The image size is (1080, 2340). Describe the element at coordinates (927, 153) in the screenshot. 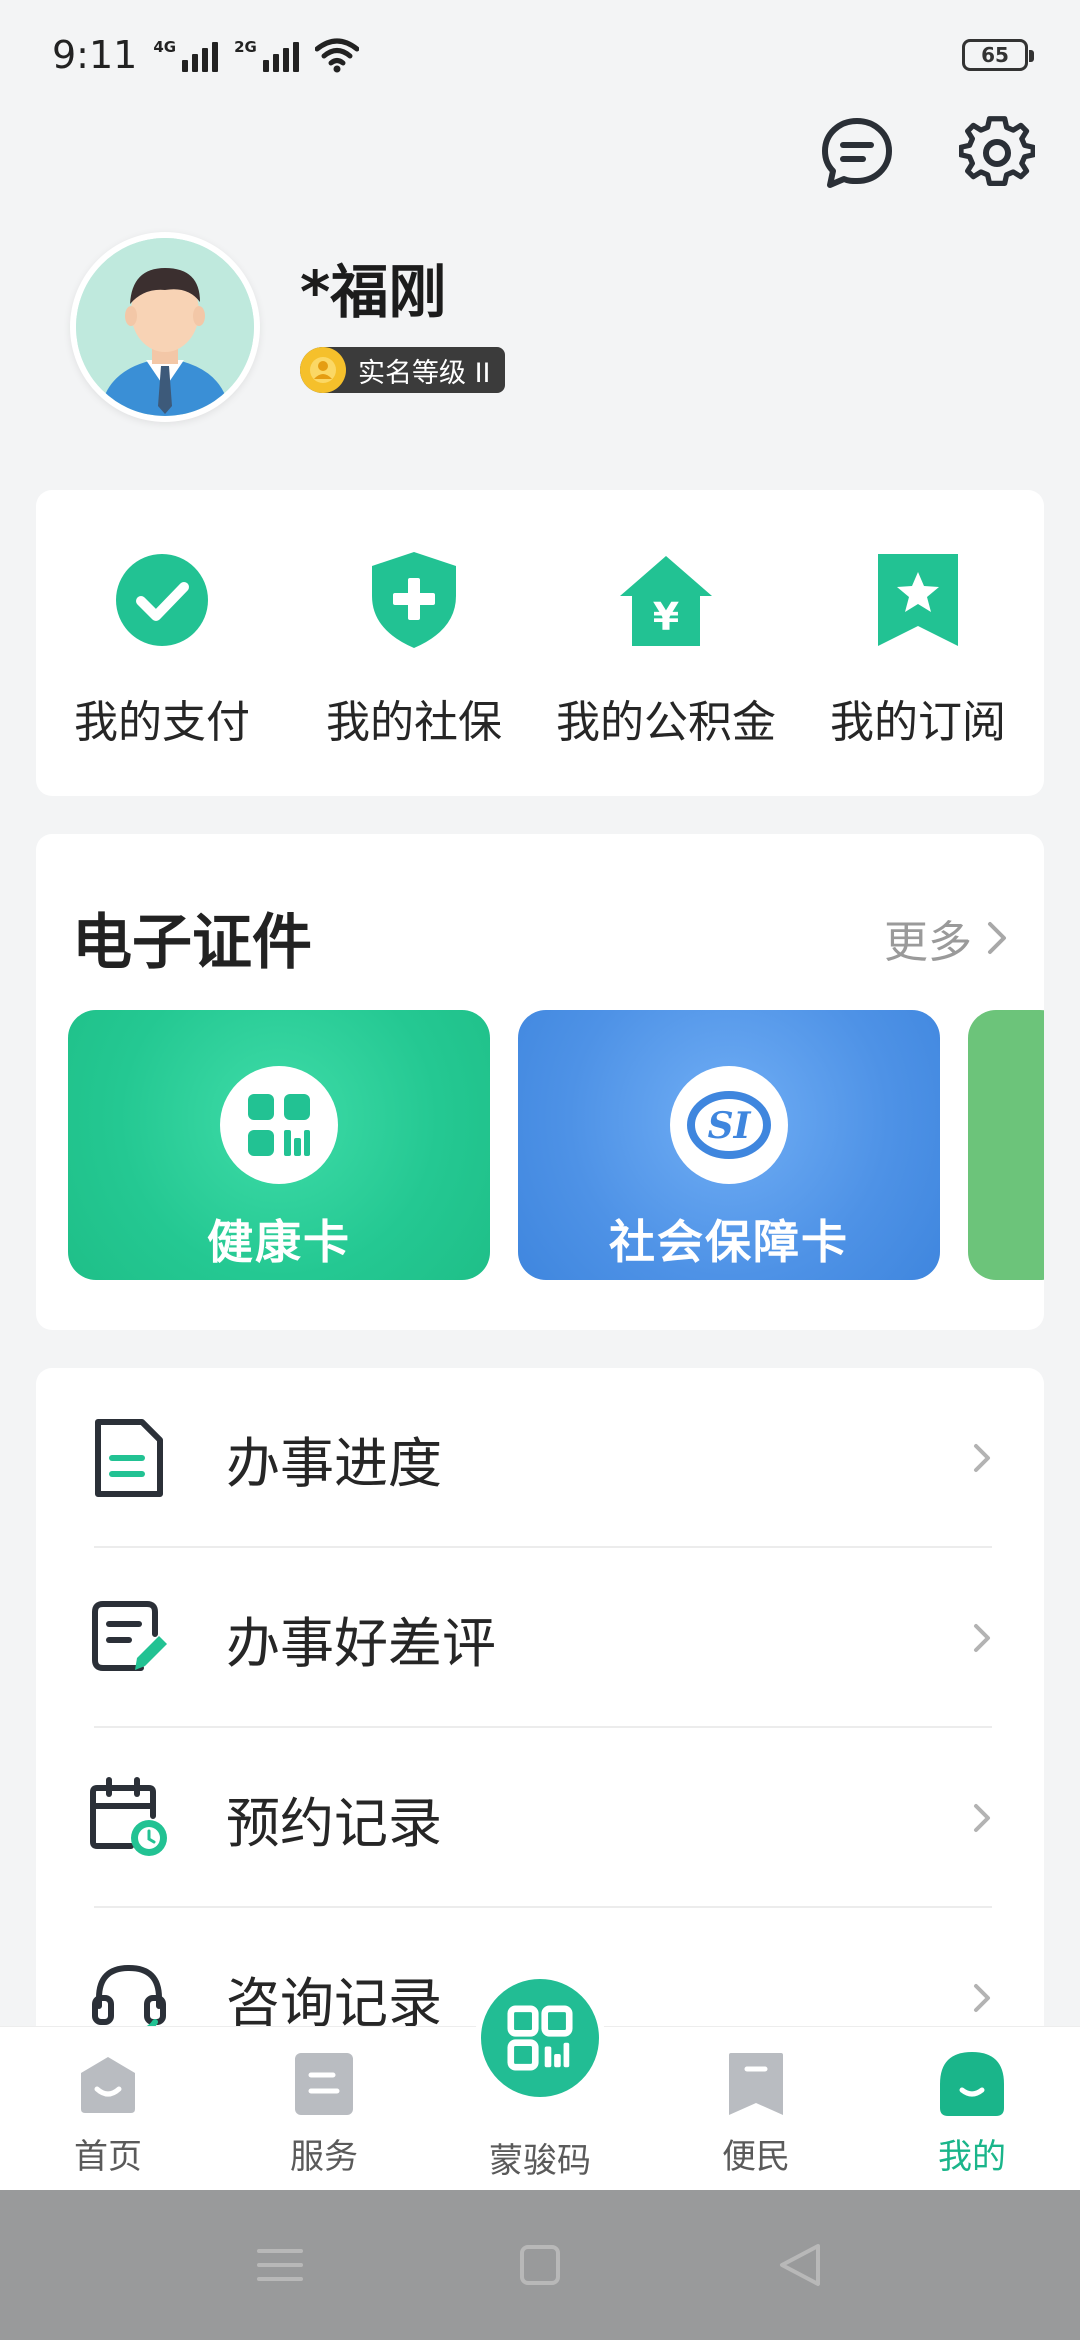

I see `top-actions` at that location.